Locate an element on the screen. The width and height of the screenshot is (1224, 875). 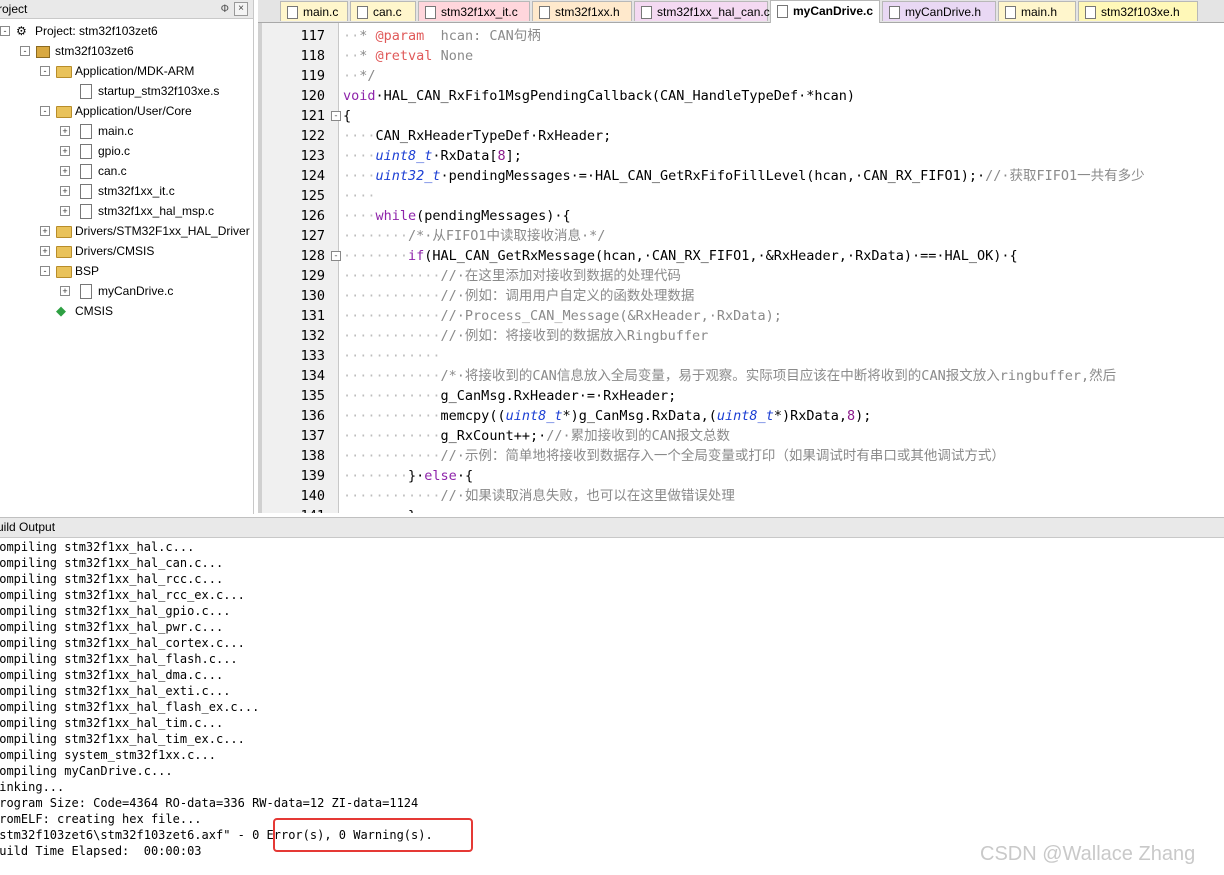
tree-item: + Drivers/STM32F1xx_HAL_Driver is located at coordinates (146, 231).